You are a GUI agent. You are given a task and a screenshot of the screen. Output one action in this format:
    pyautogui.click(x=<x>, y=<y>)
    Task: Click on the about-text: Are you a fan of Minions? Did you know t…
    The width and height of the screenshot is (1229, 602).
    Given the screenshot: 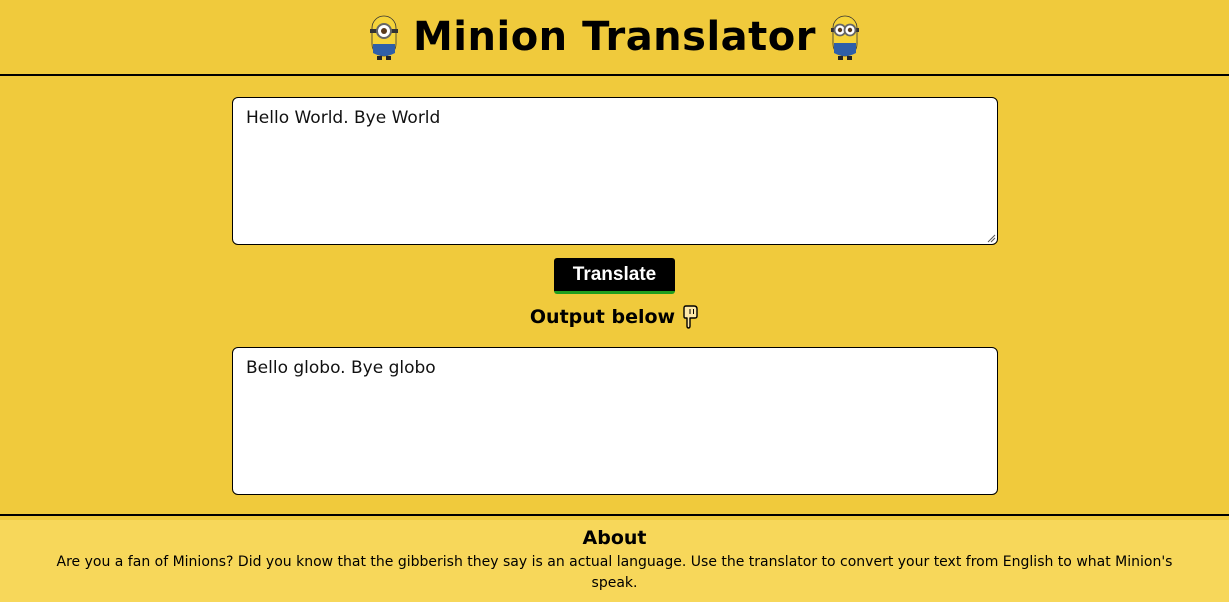 What is the action you would take?
    pyautogui.click(x=614, y=572)
    